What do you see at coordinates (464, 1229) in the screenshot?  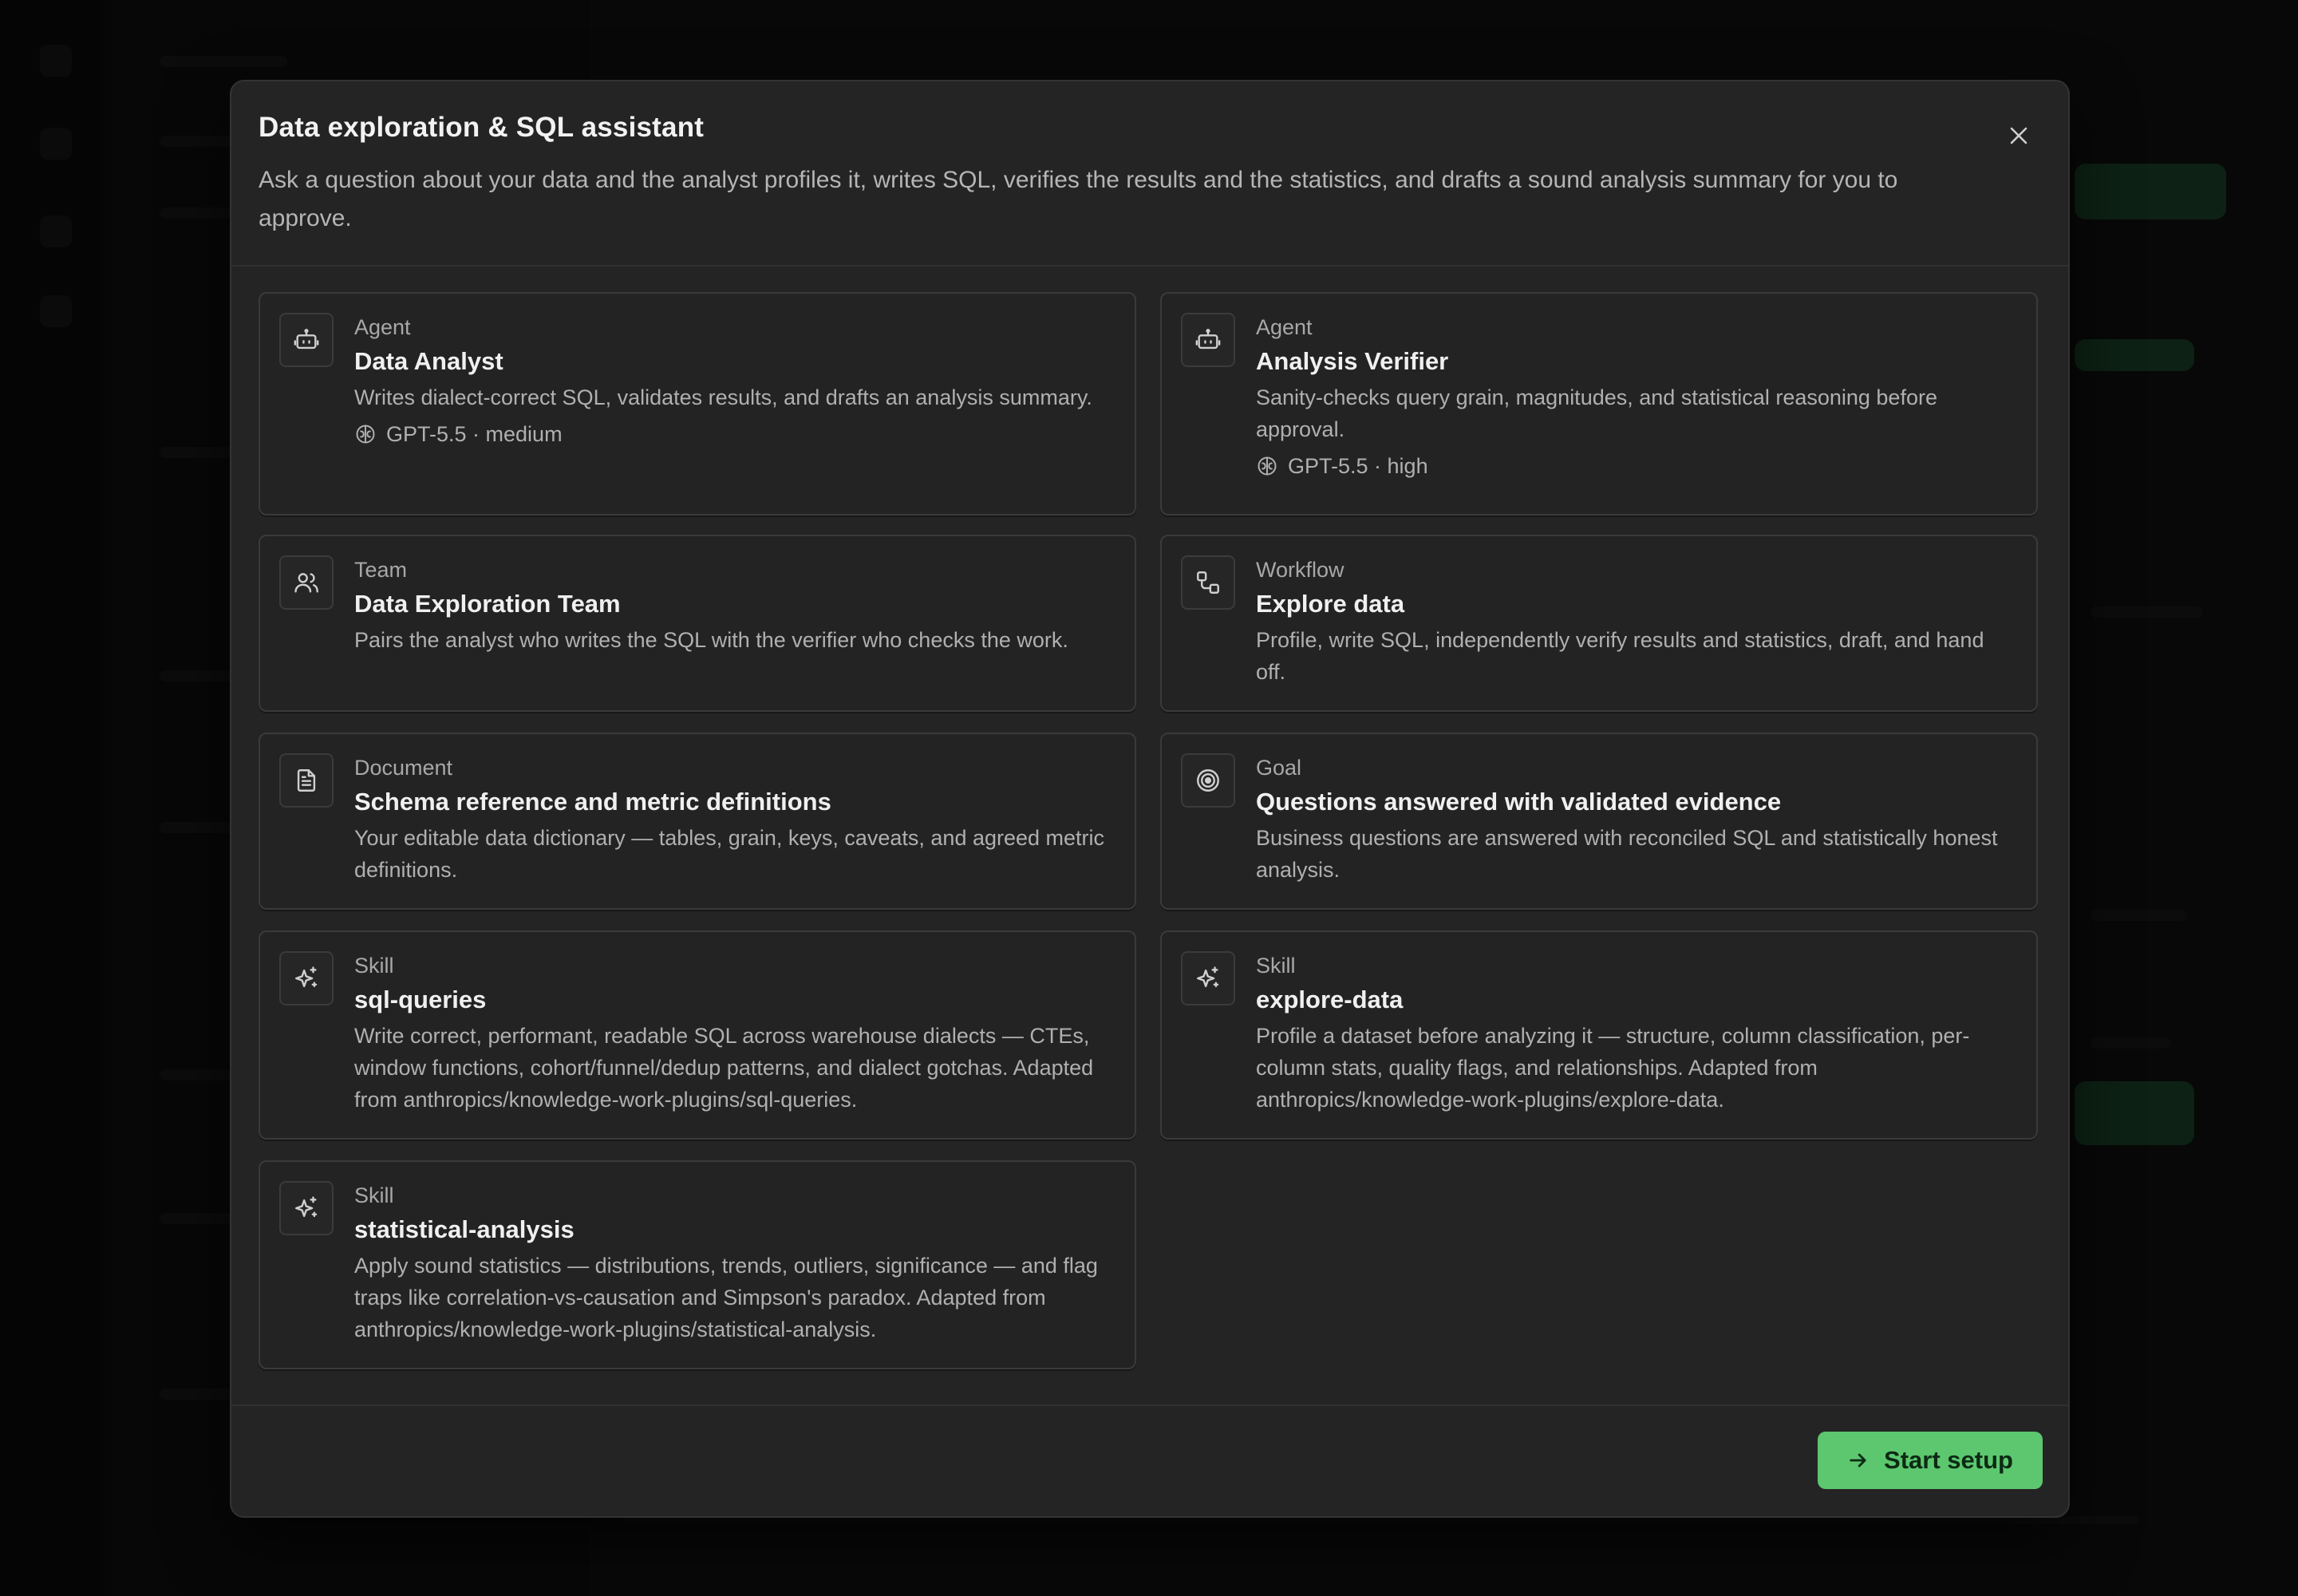 I see `card-name: statistical-analysis` at bounding box center [464, 1229].